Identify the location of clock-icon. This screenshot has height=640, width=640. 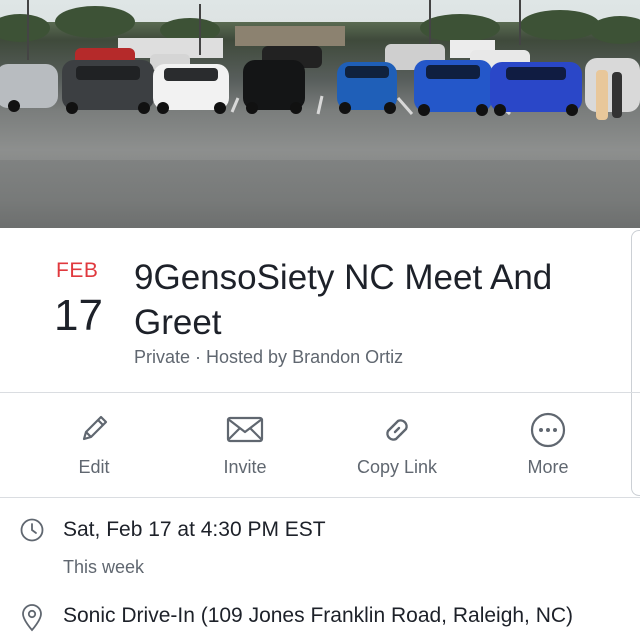
(32, 532).